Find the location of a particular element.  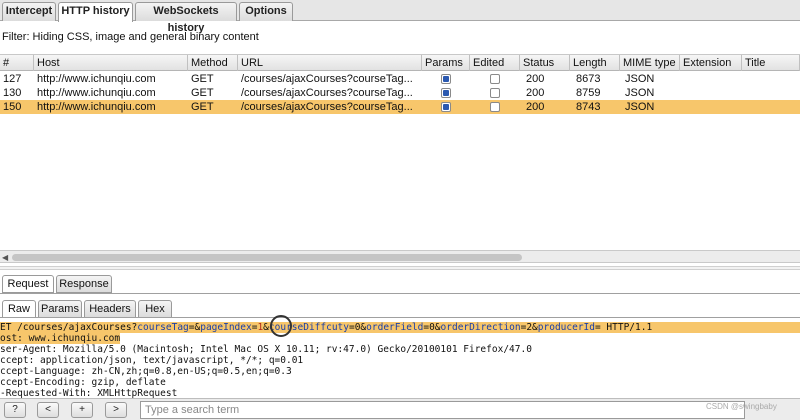

cell-length: 8759 is located at coordinates (588, 93).